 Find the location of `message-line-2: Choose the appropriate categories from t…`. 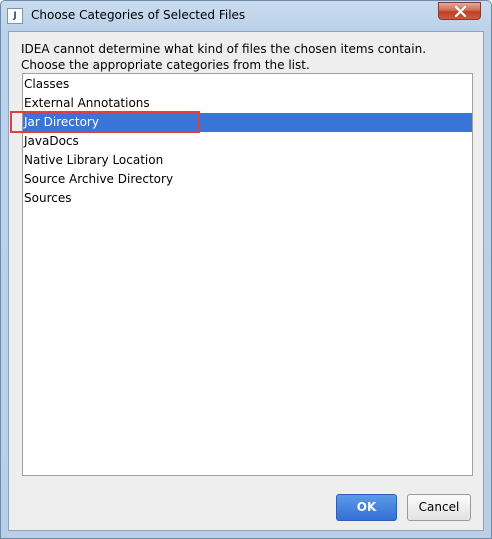

message-line-2: Choose the appropriate categories from t… is located at coordinates (165, 65).